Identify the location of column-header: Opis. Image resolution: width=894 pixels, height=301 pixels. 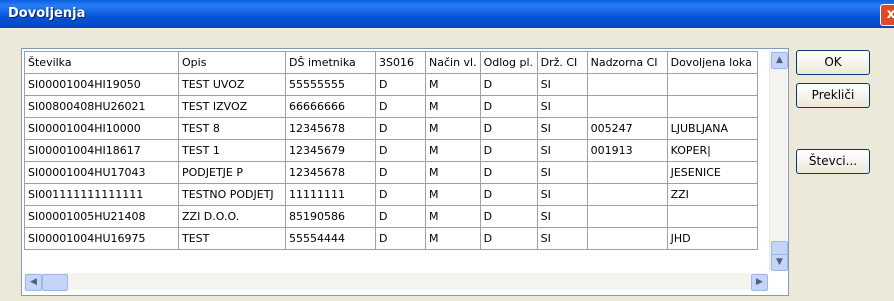
(232, 62).